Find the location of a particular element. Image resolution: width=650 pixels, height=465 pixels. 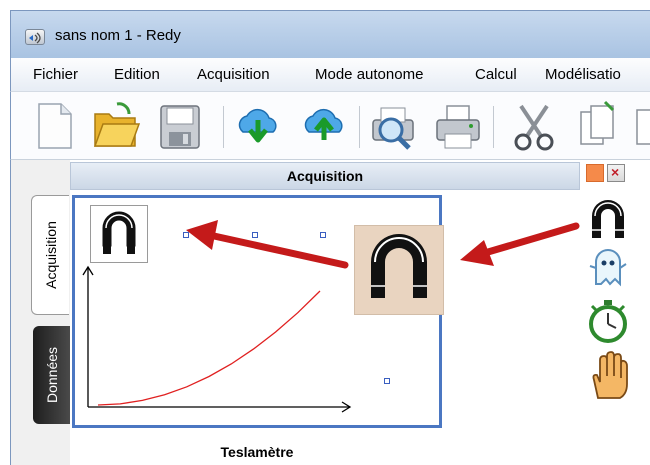

save-floppy-icon is located at coordinates (180, 126).